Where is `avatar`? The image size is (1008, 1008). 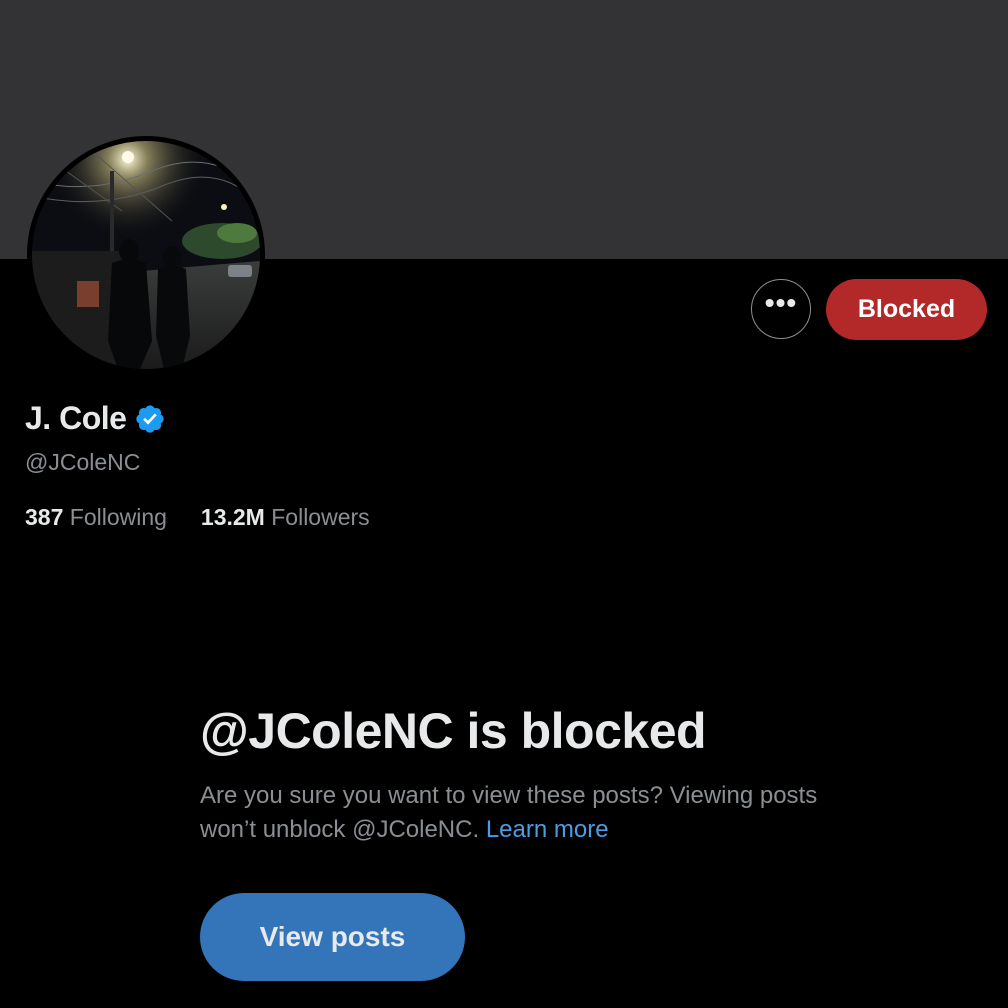 avatar is located at coordinates (146, 255).